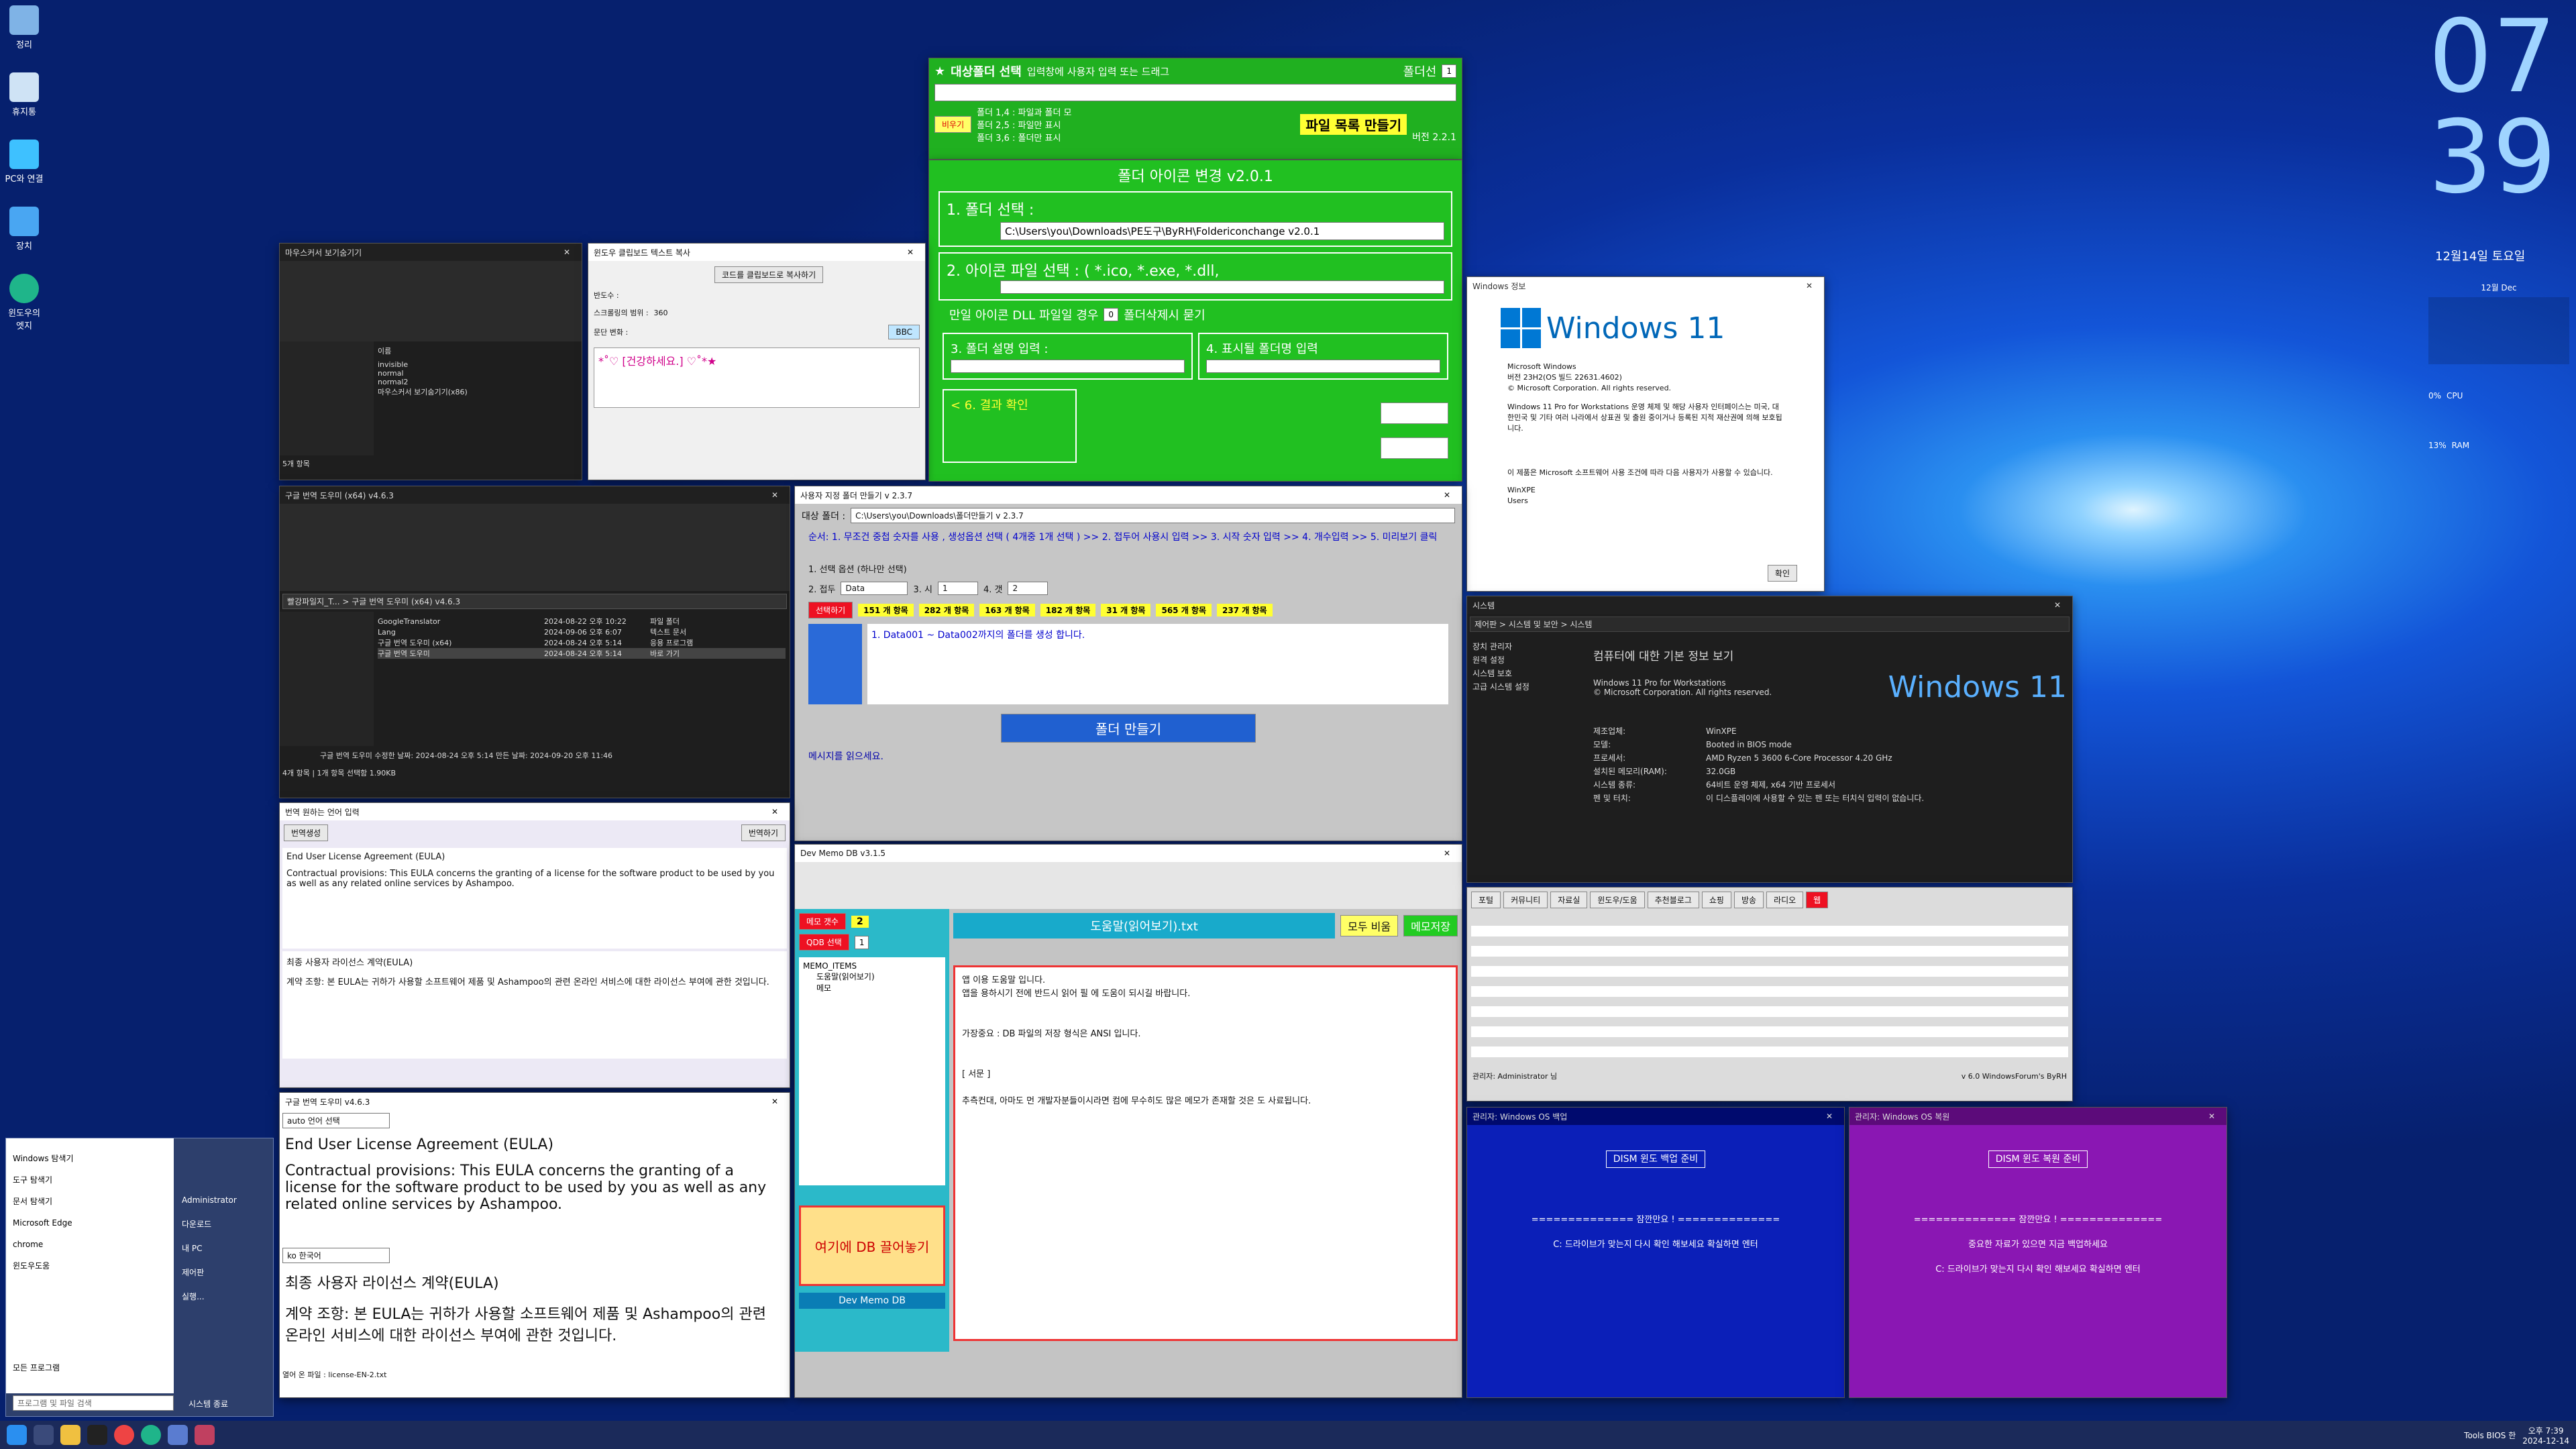  I want to click on target-input, so click(1195, 92).